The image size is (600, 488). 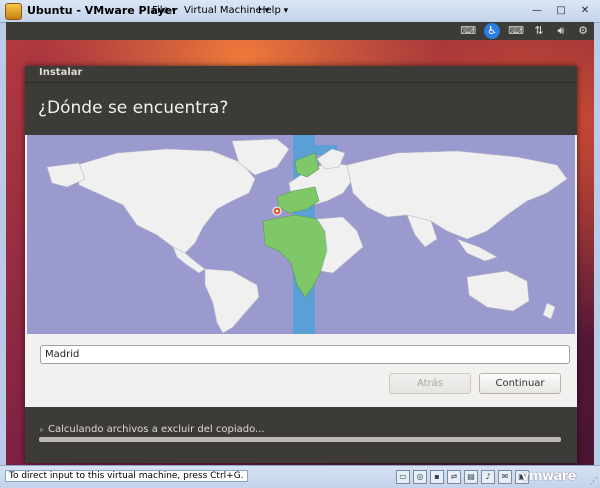 What do you see at coordinates (13, 11) in the screenshot?
I see `vmware-app-icon` at bounding box center [13, 11].